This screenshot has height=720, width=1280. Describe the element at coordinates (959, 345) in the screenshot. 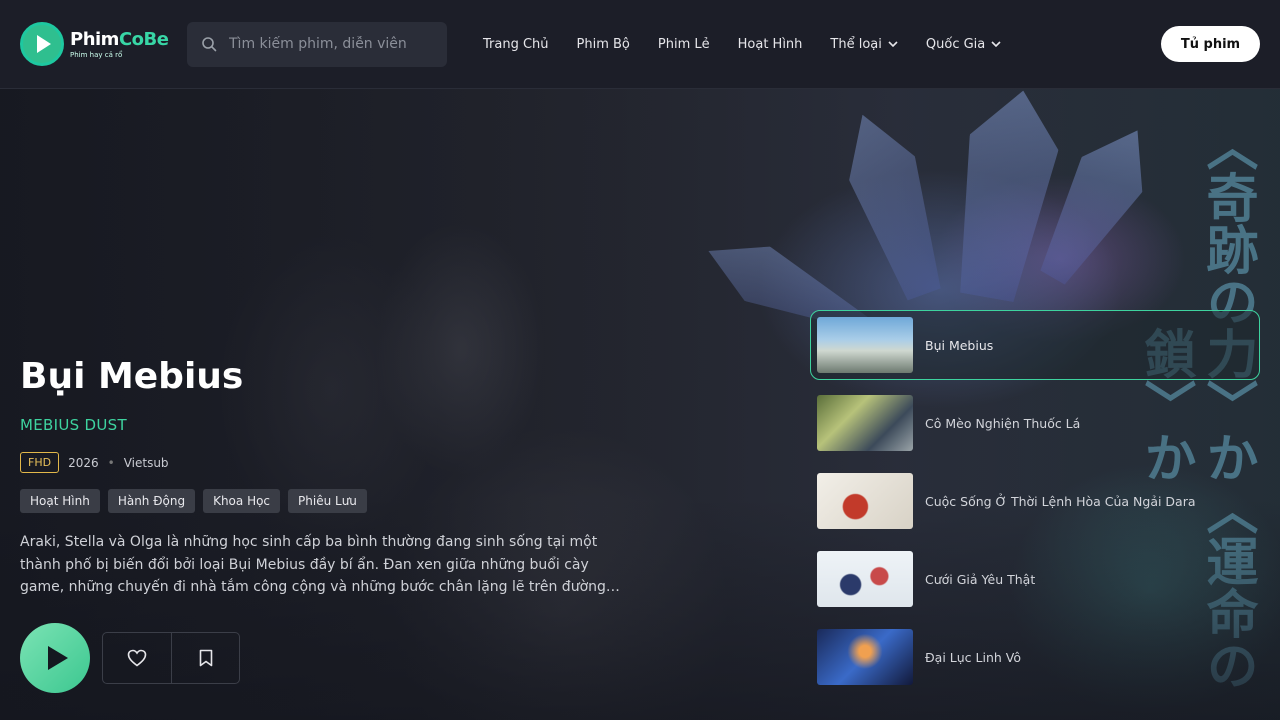

I see `featured-title: Bụi Mebius` at that location.